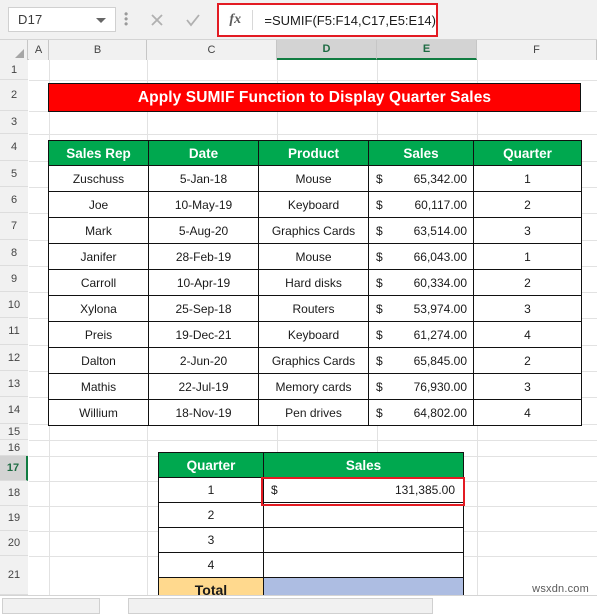 The image size is (597, 614). What do you see at coordinates (203, 256) in the screenshot?
I see `cell-date: 28-Feb-19` at bounding box center [203, 256].